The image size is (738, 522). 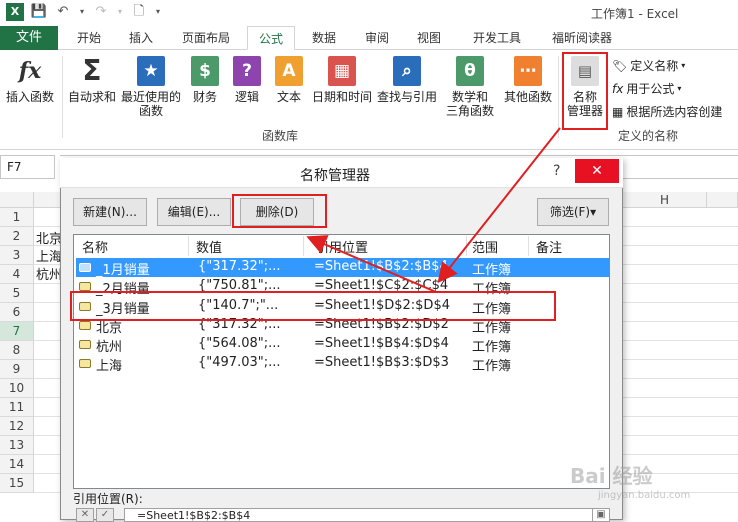 What do you see at coordinates (499, 205) in the screenshot?
I see `arrow-to-list` at bounding box center [499, 205].